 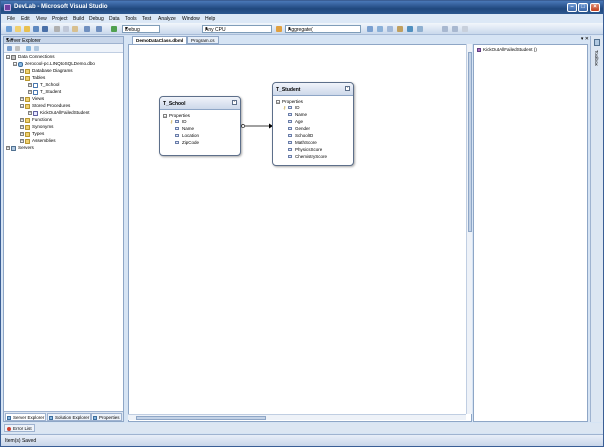 What do you see at coordinates (583, 7) in the screenshot?
I see `maximize-button: □` at bounding box center [583, 7].